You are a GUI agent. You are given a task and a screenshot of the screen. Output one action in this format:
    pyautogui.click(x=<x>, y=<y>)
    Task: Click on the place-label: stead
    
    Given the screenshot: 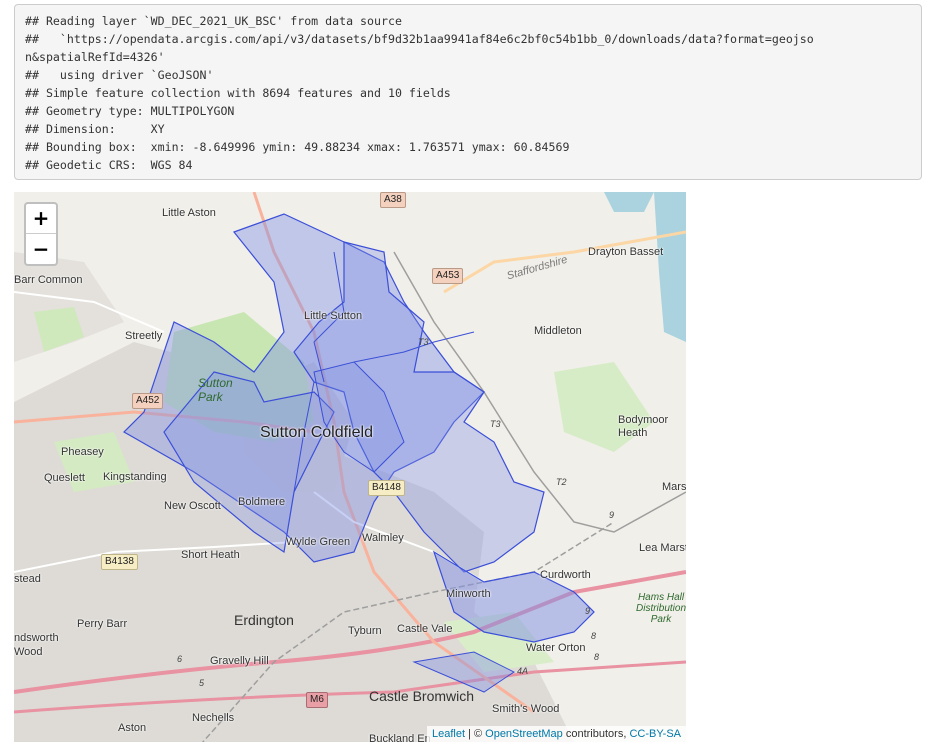 What is the action you would take?
    pyautogui.click(x=27, y=579)
    